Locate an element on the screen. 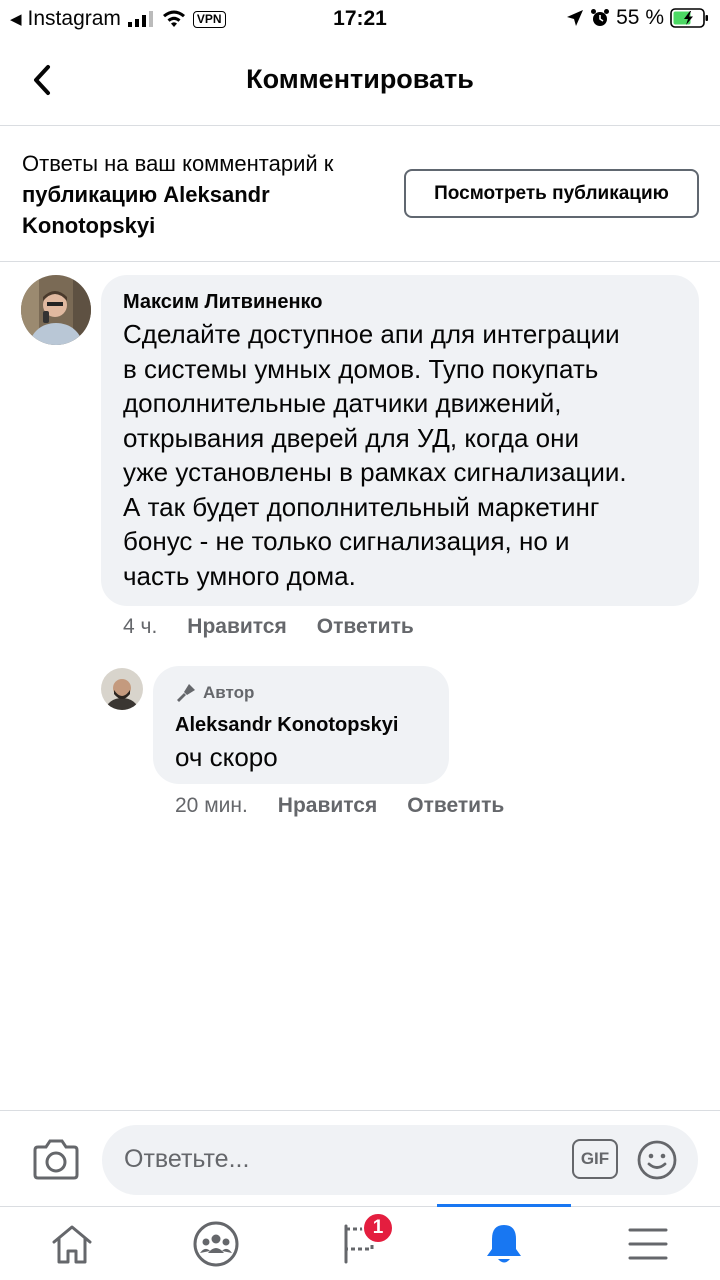  comment-line: дополнительные датчики движений, is located at coordinates (342, 403).